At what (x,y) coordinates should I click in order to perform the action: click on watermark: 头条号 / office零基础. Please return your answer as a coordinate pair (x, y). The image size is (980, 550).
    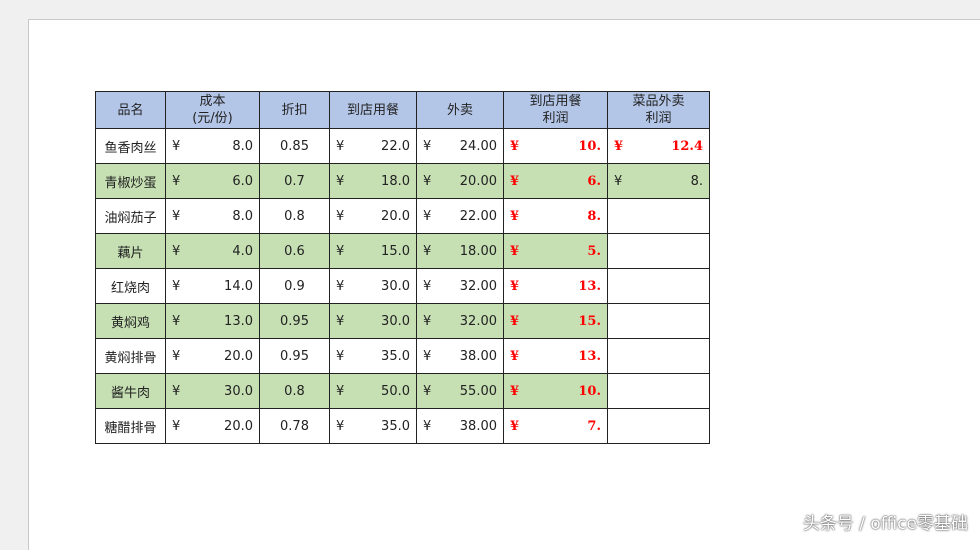
    Looking at the image, I should click on (885, 524).